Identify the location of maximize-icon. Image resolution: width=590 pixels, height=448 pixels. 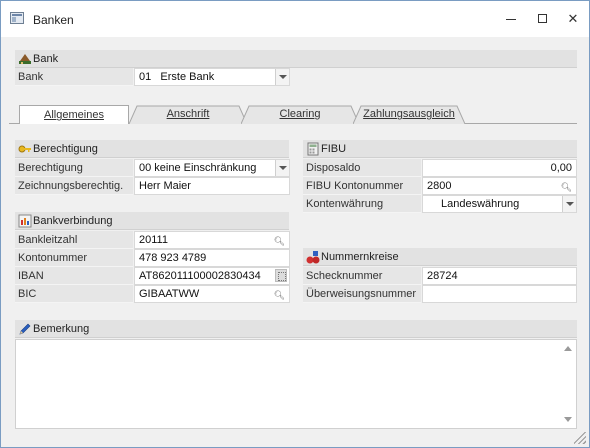
(542, 19).